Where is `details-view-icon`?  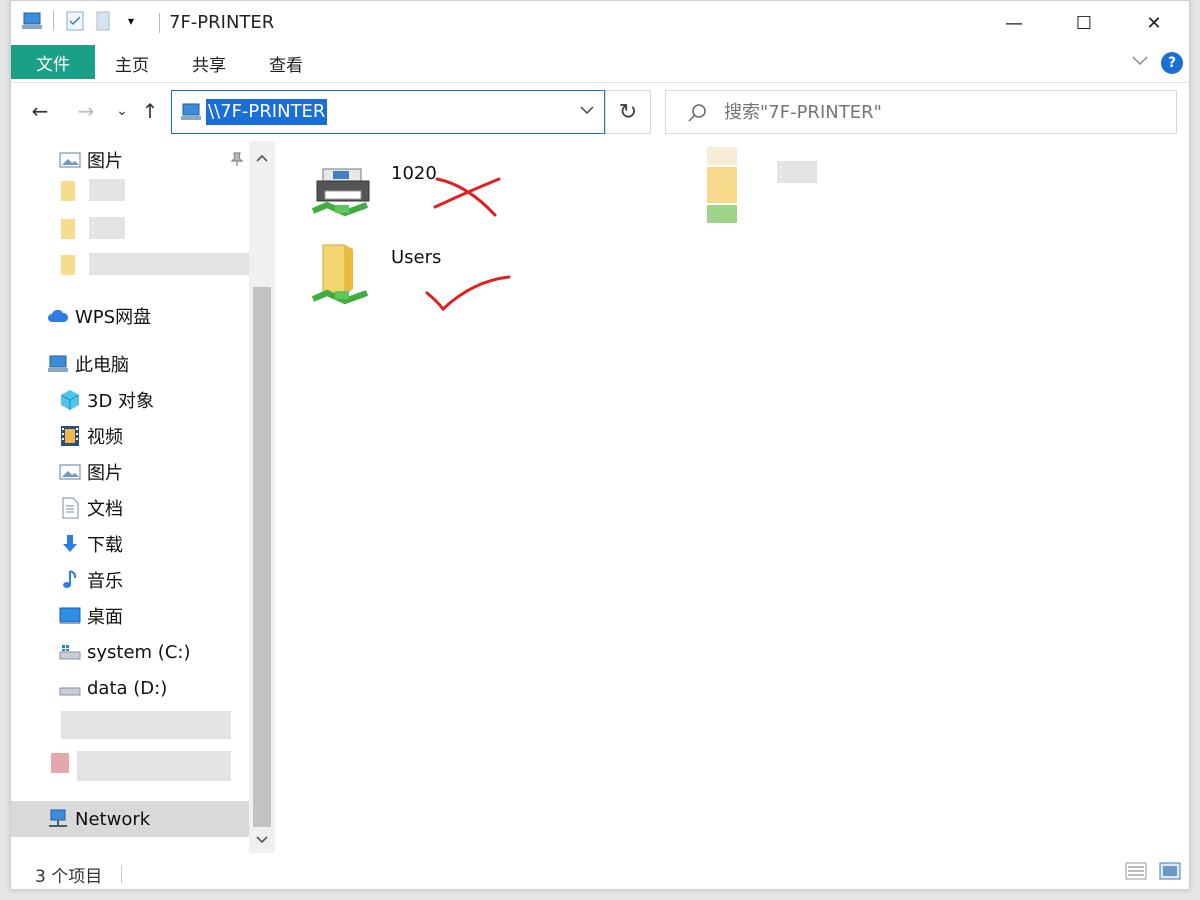
details-view-icon is located at coordinates (1136, 873).